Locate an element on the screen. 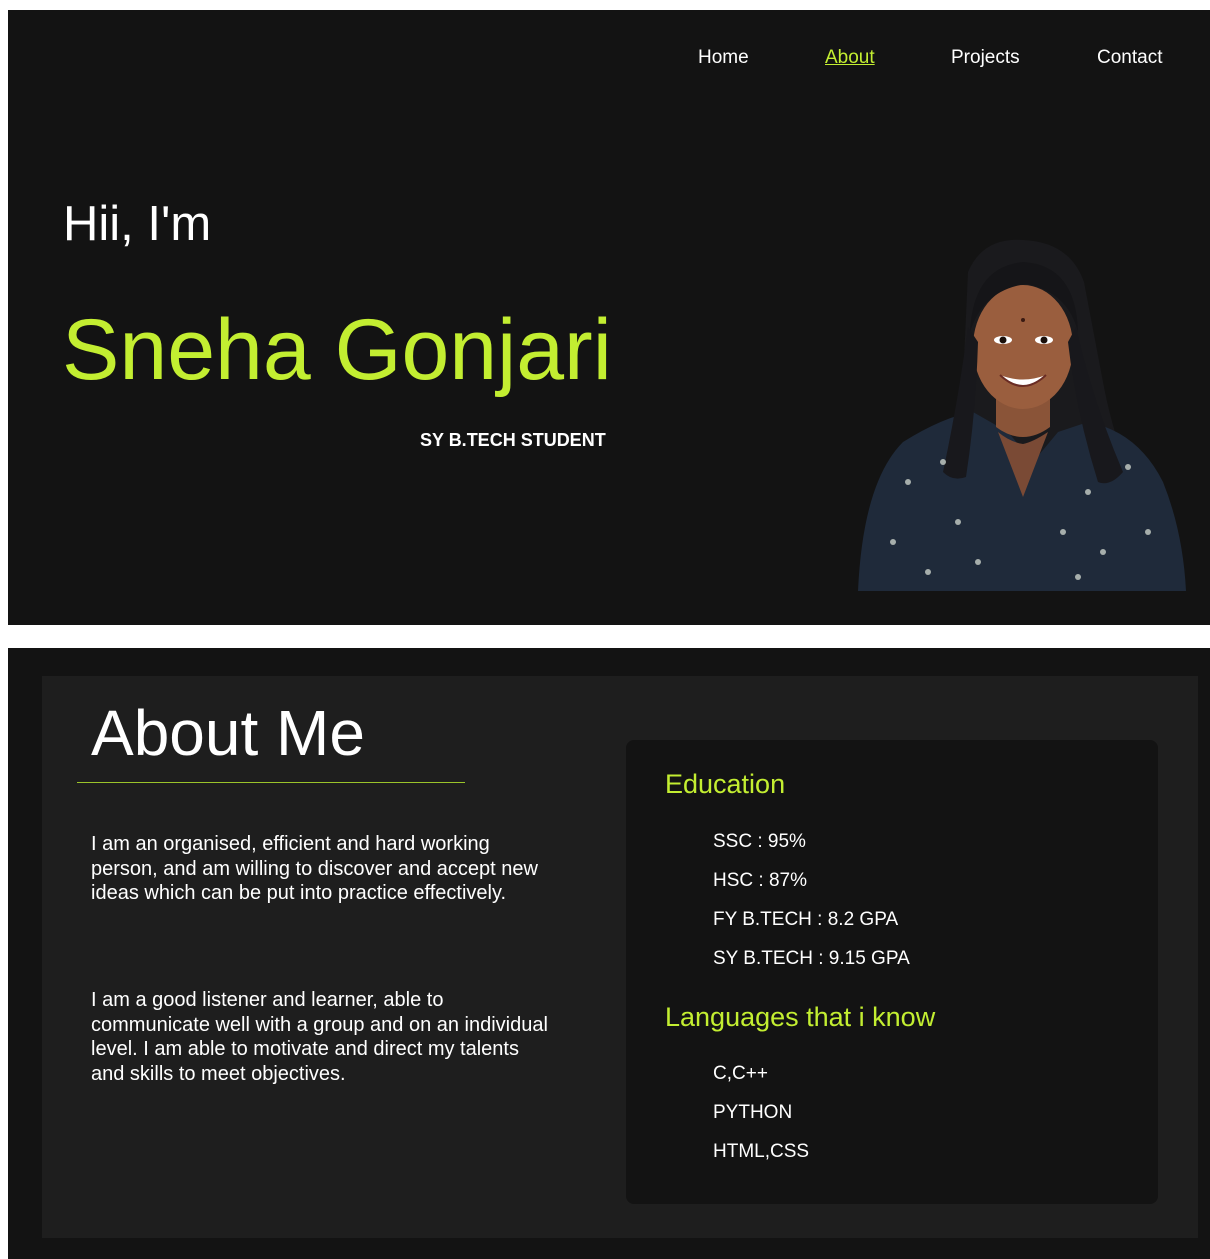 The image size is (1210, 1259). nav-about-link: About is located at coordinates (850, 58).